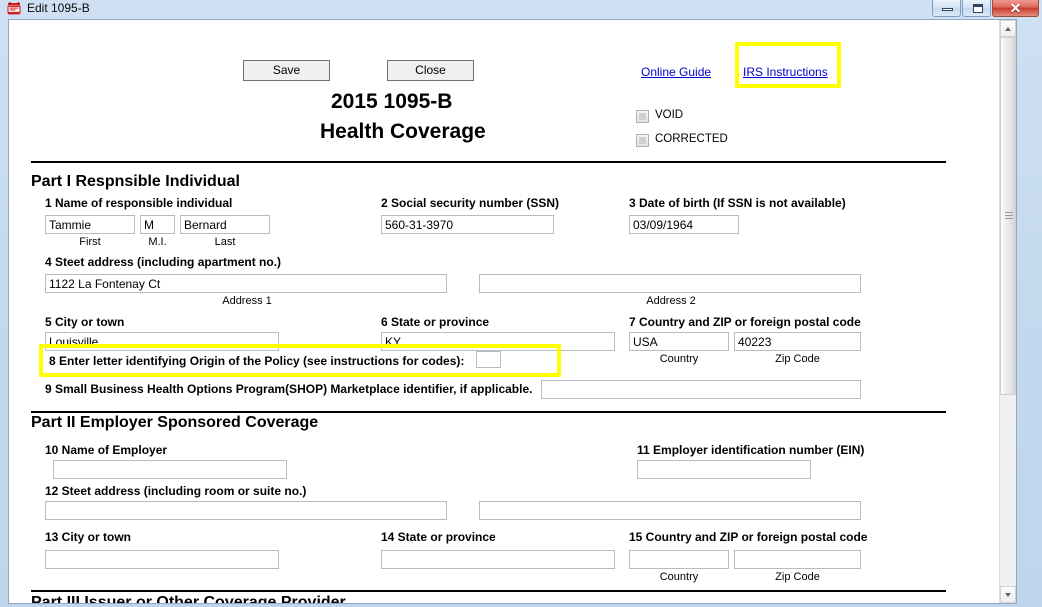 The image size is (1042, 607). What do you see at coordinates (90, 242) in the screenshot?
I see `first-name-sublabel: First` at bounding box center [90, 242].